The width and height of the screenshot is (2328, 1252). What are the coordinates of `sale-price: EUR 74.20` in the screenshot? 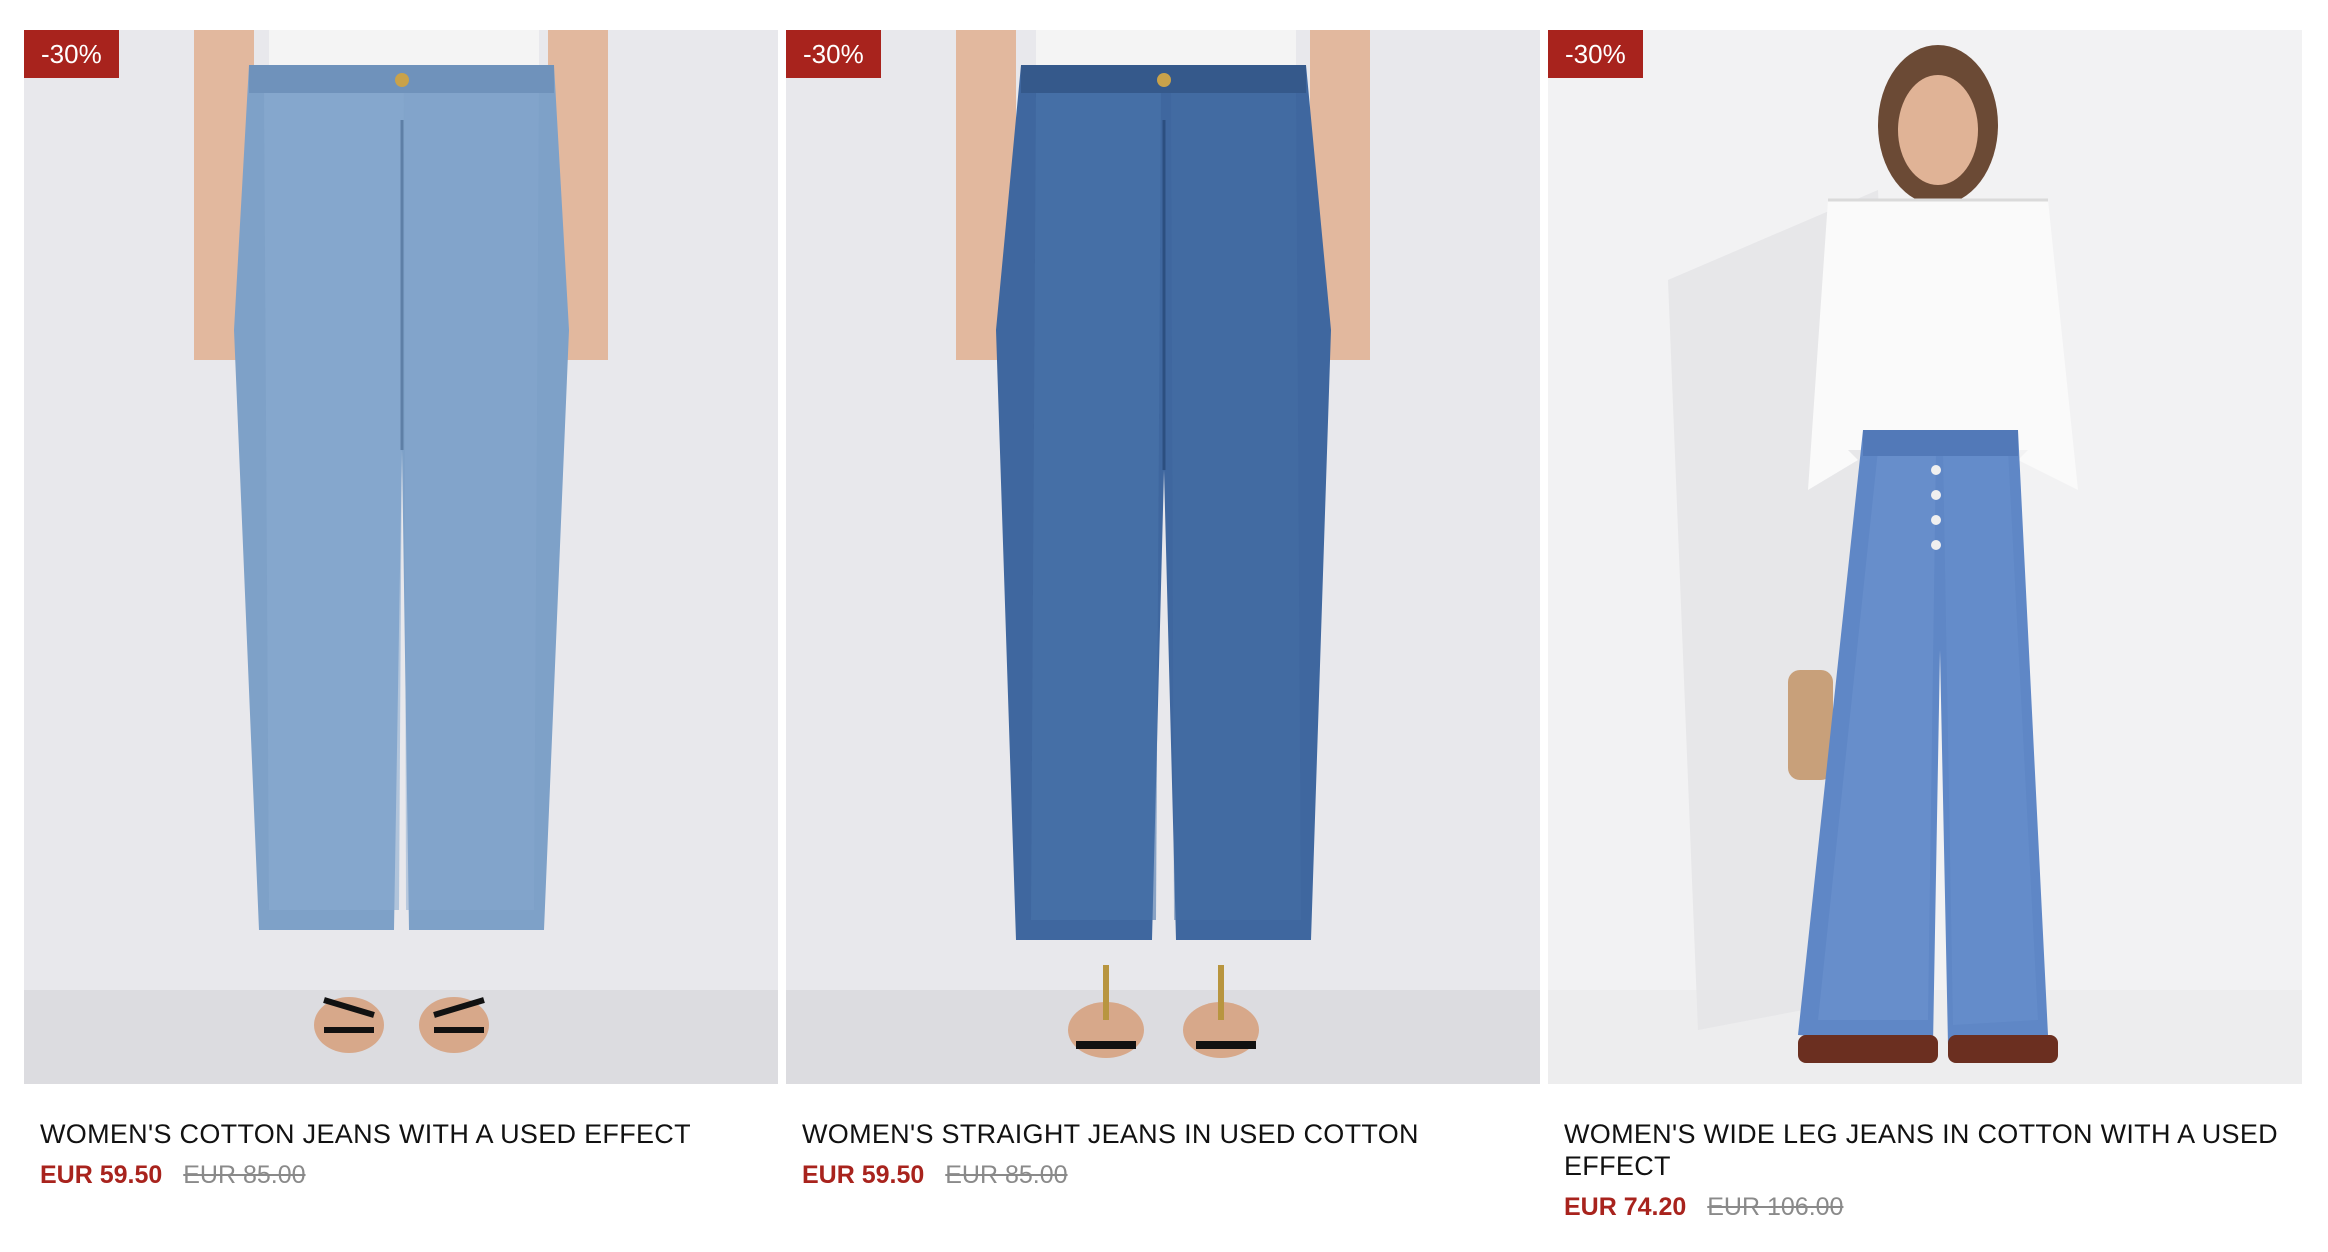 It's located at (1625, 1207).